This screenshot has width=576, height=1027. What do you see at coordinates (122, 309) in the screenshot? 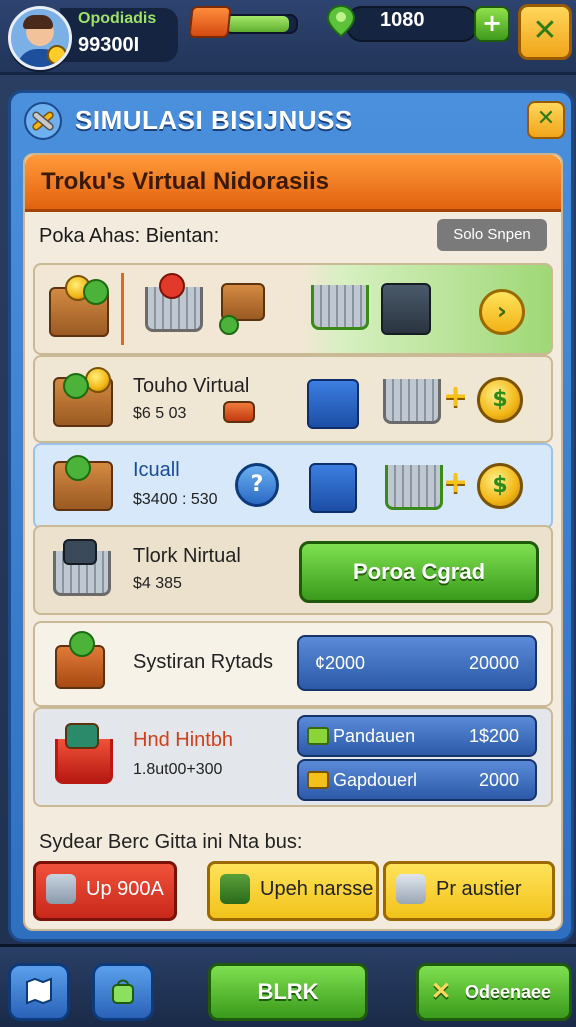
I see `row-divider` at bounding box center [122, 309].